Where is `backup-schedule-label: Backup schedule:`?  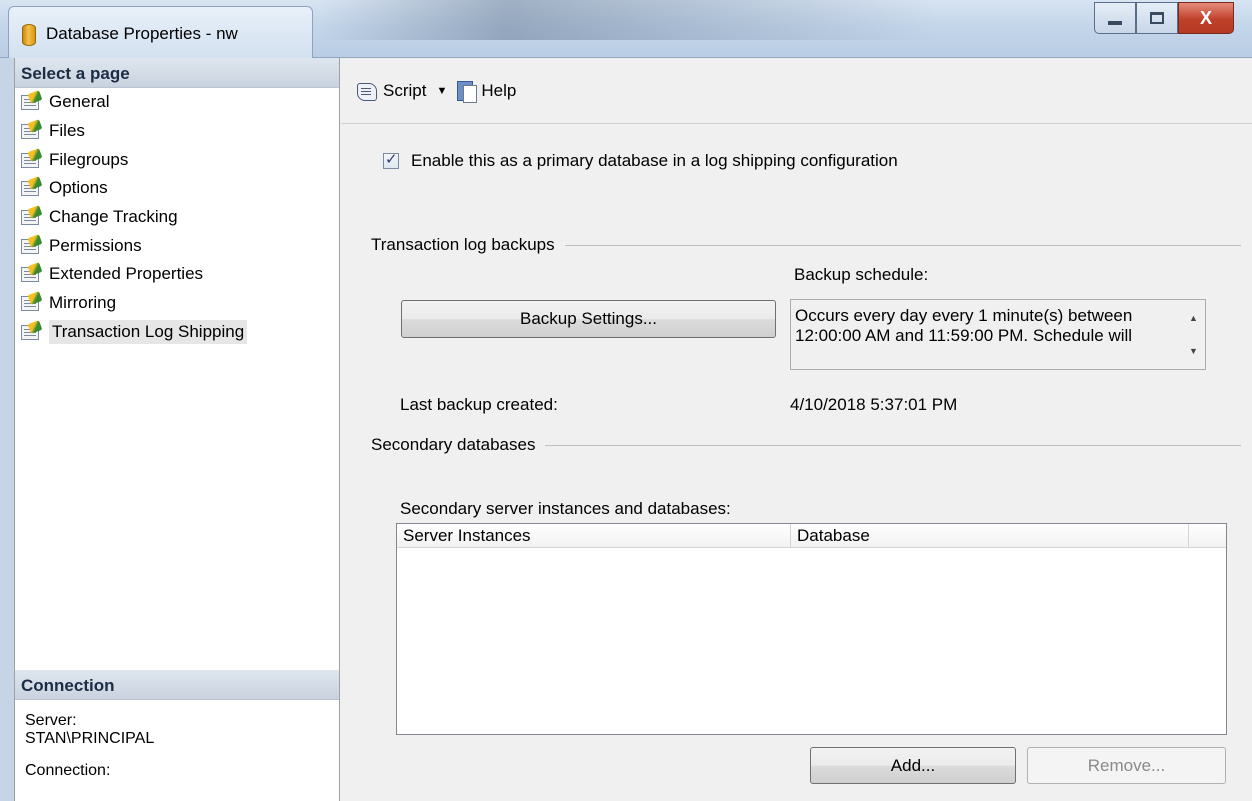
backup-schedule-label: Backup schedule: is located at coordinates (861, 274).